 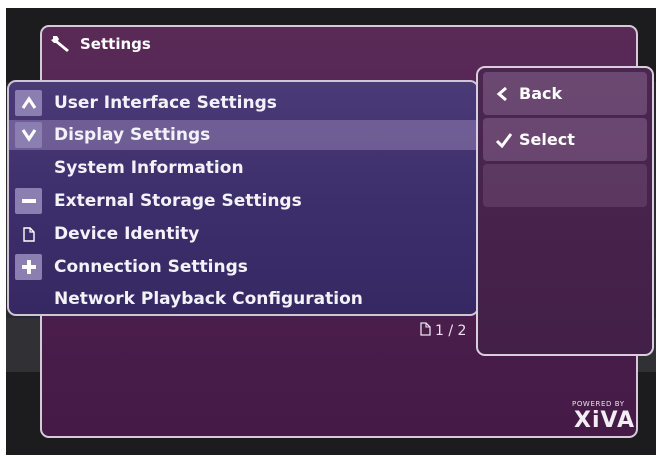 I want to click on list-item-label: Display Settings, so click(x=132, y=135).